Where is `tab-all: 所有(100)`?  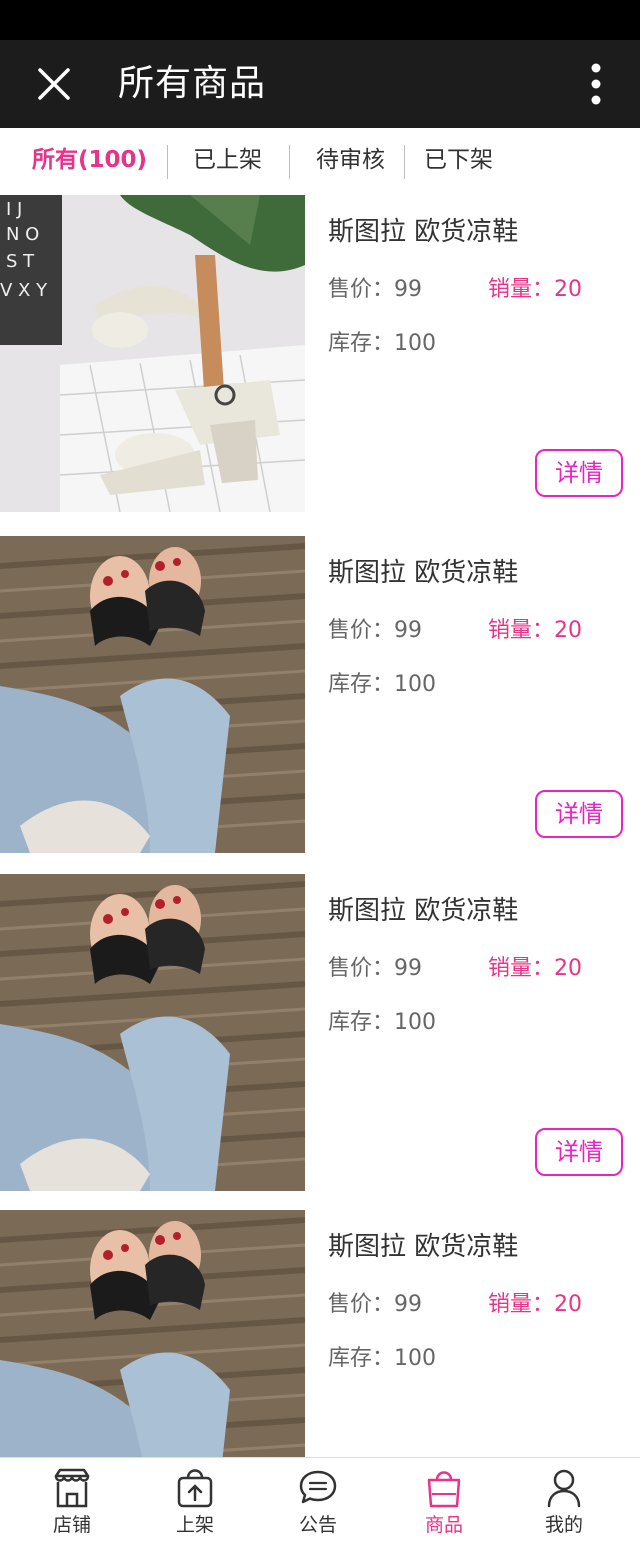
tab-all: 所有(100) is located at coordinates (89, 161).